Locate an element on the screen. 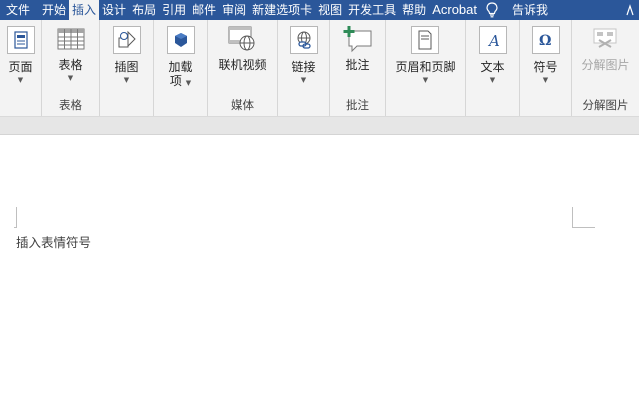 The image size is (639, 402). group-label-comments: 批注 is located at coordinates (357, 105).